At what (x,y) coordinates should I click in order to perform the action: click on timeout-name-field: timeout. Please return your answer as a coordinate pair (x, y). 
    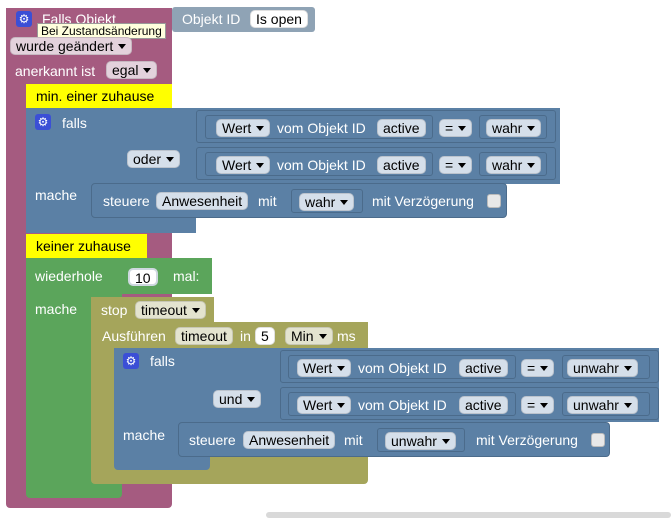
    Looking at the image, I should click on (204, 336).